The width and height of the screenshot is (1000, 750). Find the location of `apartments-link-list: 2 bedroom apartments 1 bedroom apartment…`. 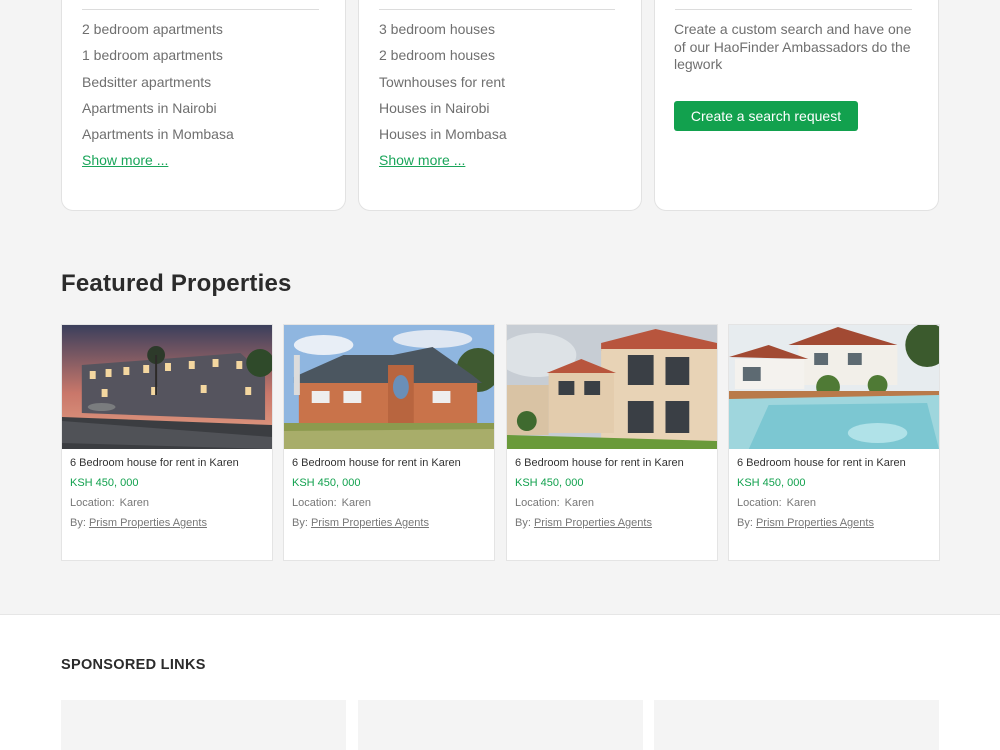

apartments-link-list: 2 bedroom apartments 1 bedroom apartment… is located at coordinates (158, 84).